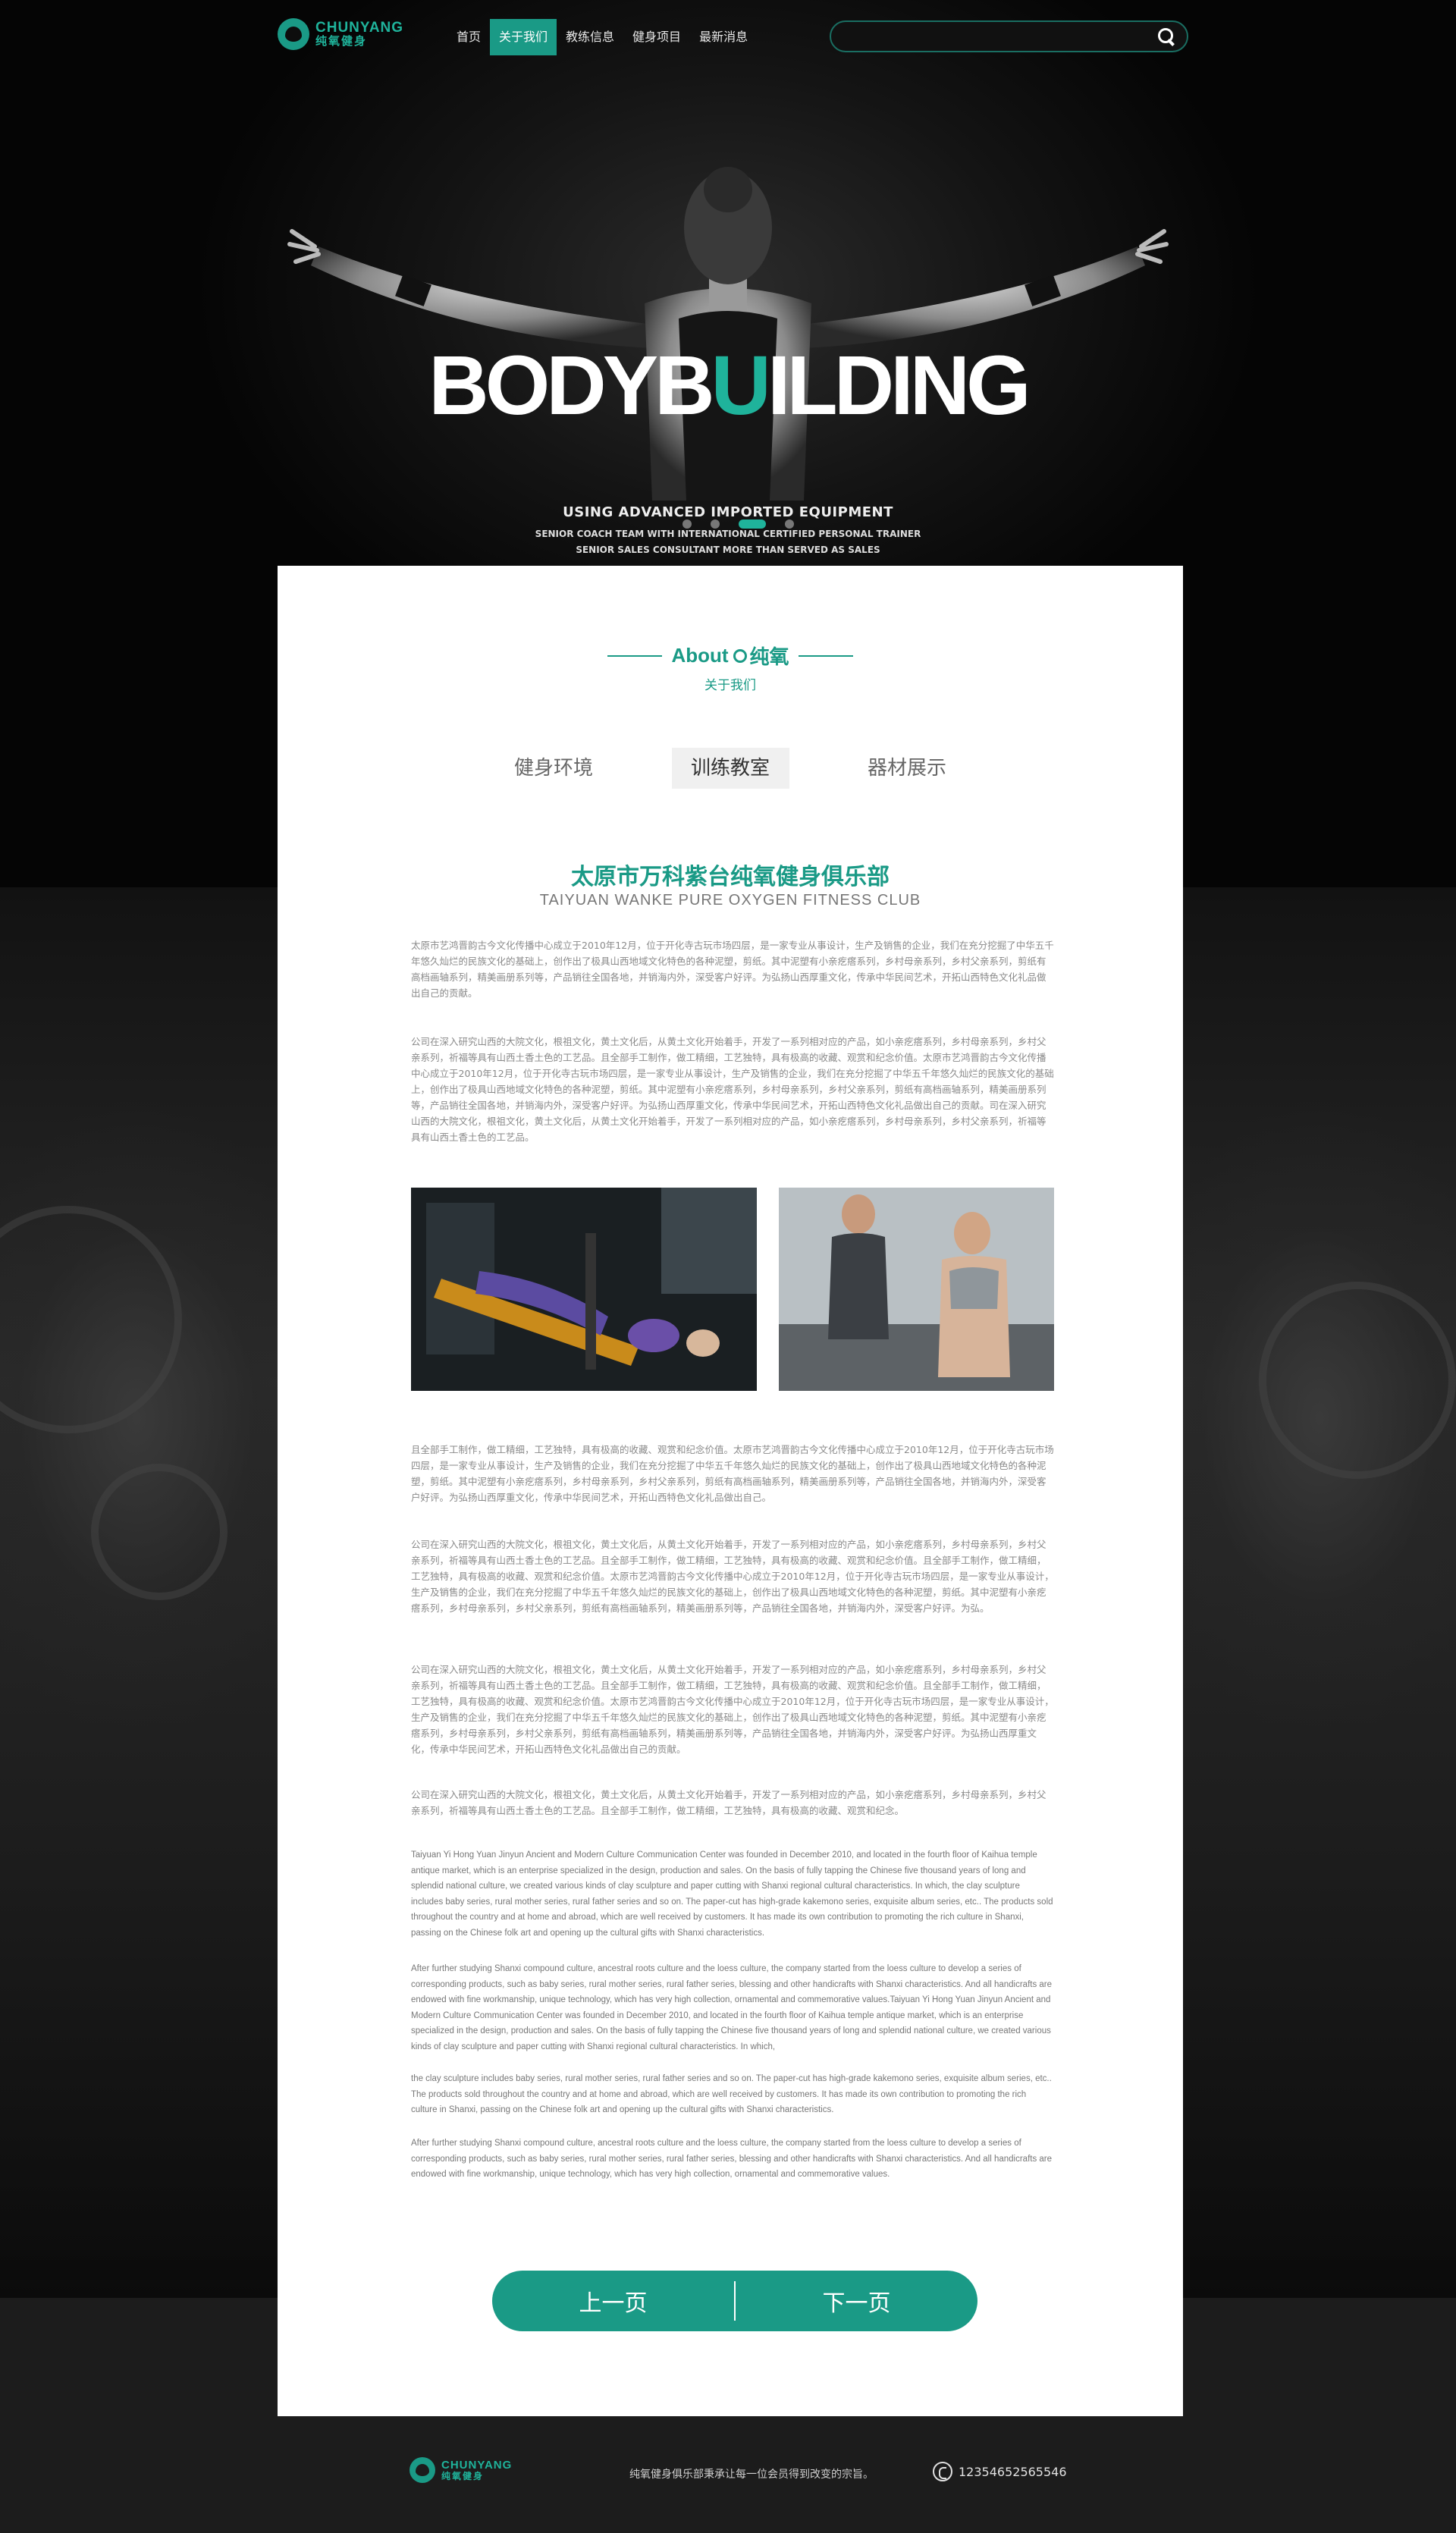  I want to click on nav-item-about: 关于我们, so click(523, 37).